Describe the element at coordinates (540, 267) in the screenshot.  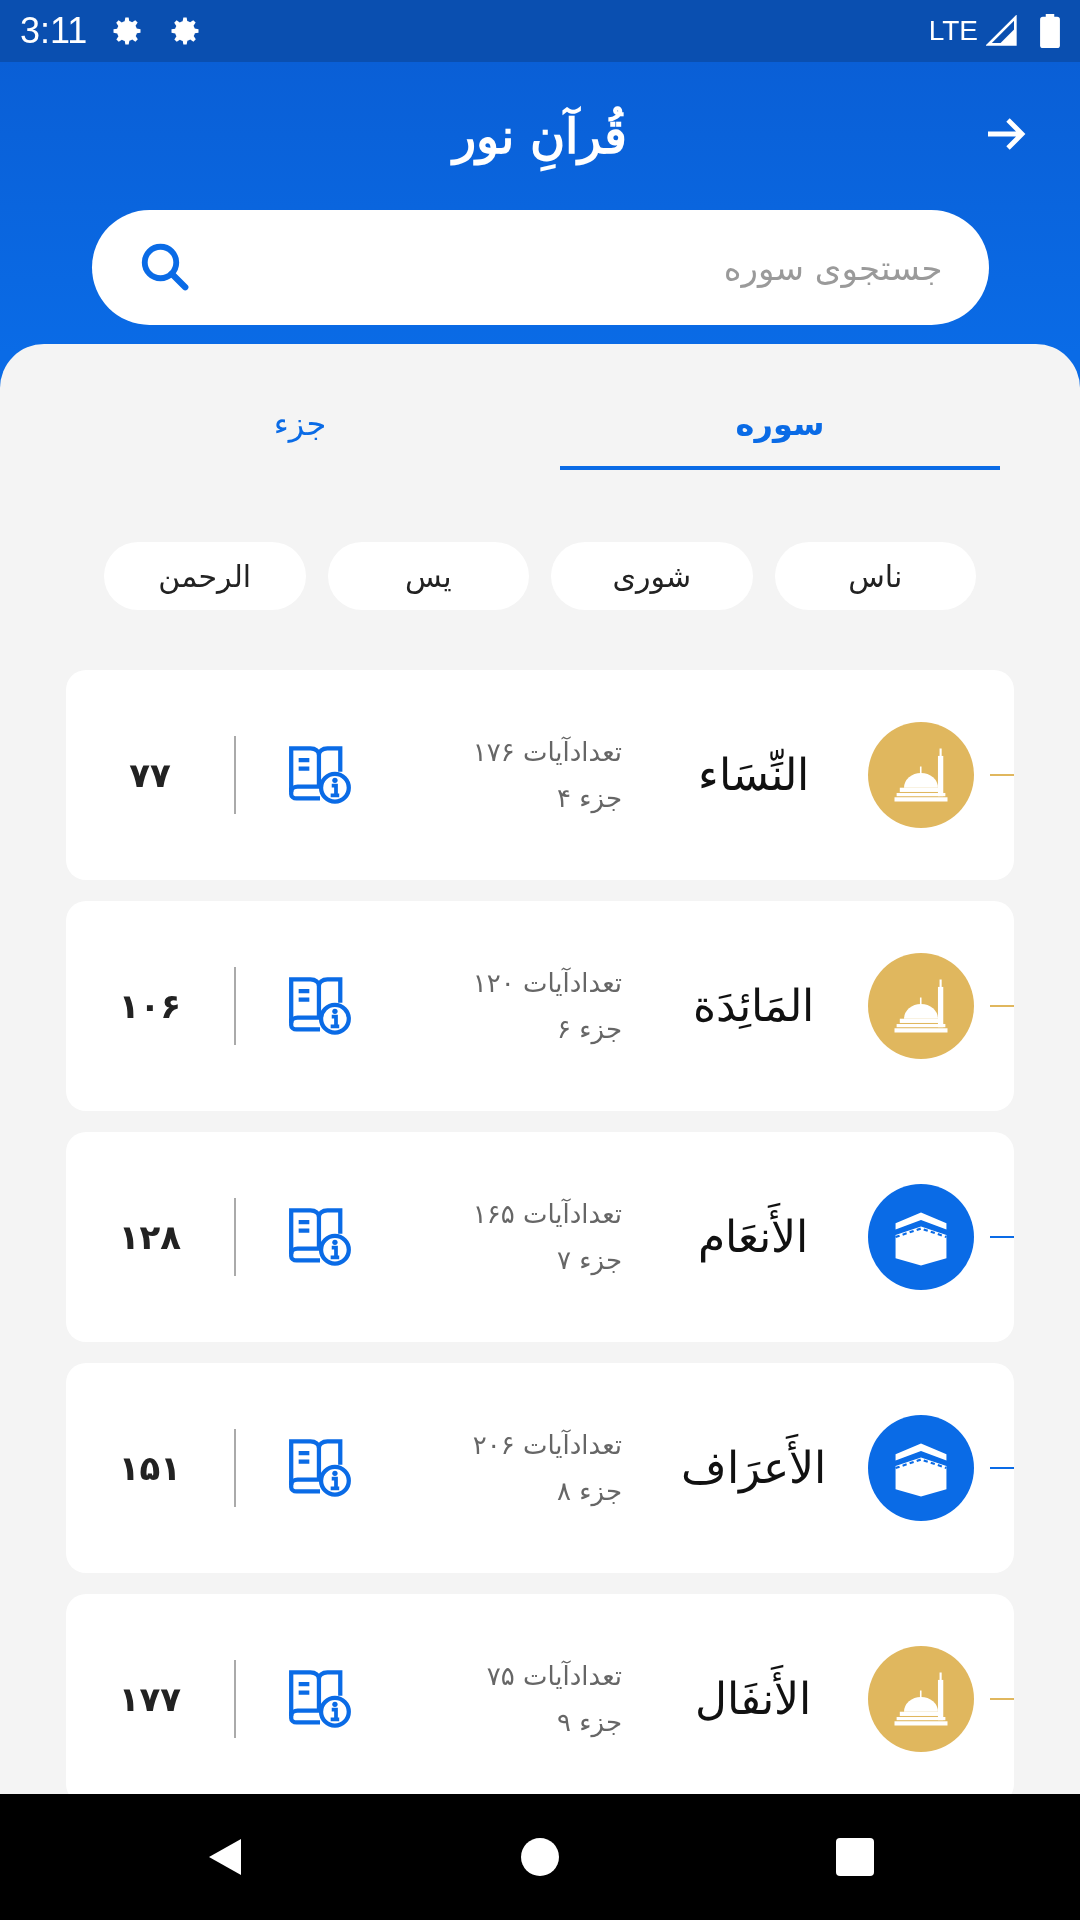
I see `search-field: جستجوی سوره` at that location.